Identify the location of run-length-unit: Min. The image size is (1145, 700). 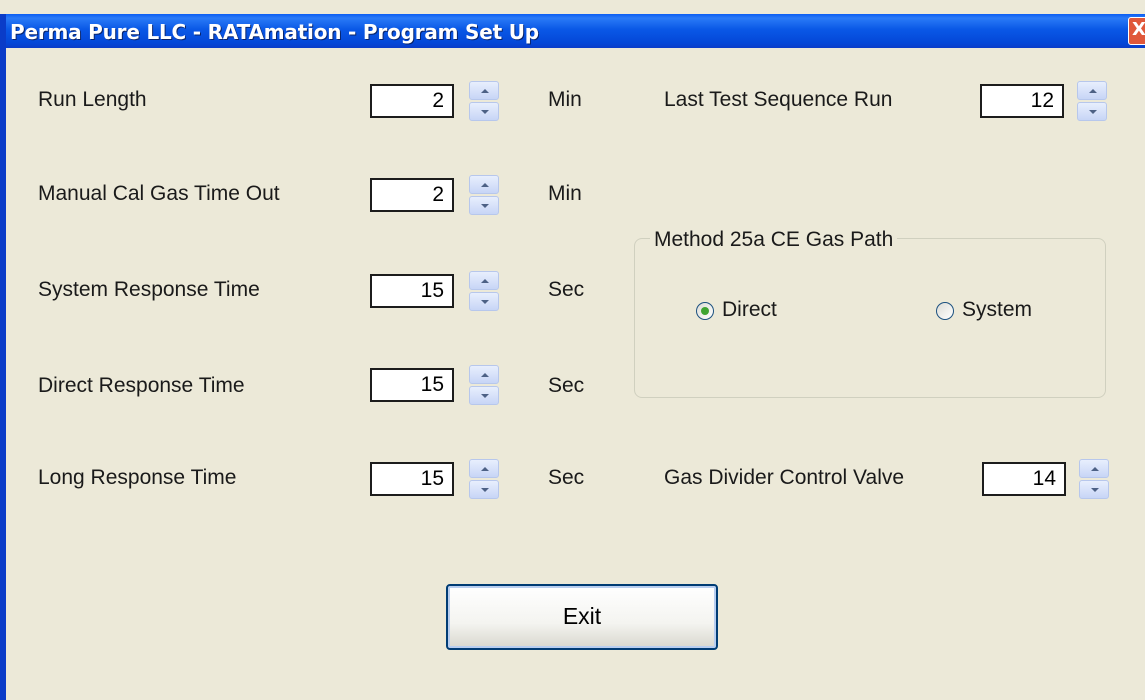
(565, 99).